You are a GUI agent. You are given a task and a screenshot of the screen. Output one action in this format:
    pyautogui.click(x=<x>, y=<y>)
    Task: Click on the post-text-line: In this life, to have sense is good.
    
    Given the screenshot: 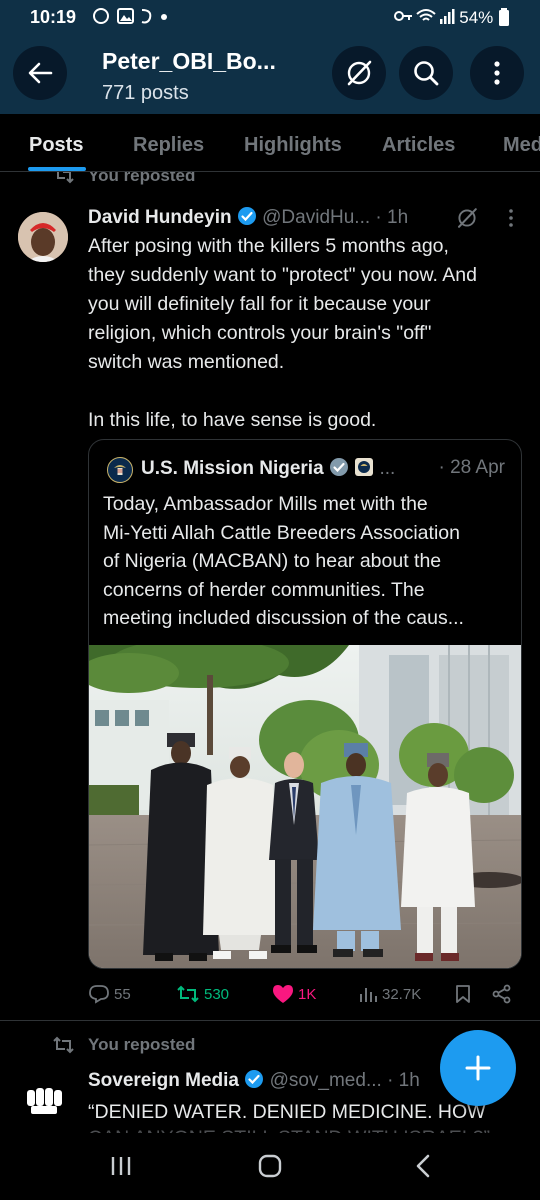 What is the action you would take?
    pyautogui.click(x=232, y=420)
    